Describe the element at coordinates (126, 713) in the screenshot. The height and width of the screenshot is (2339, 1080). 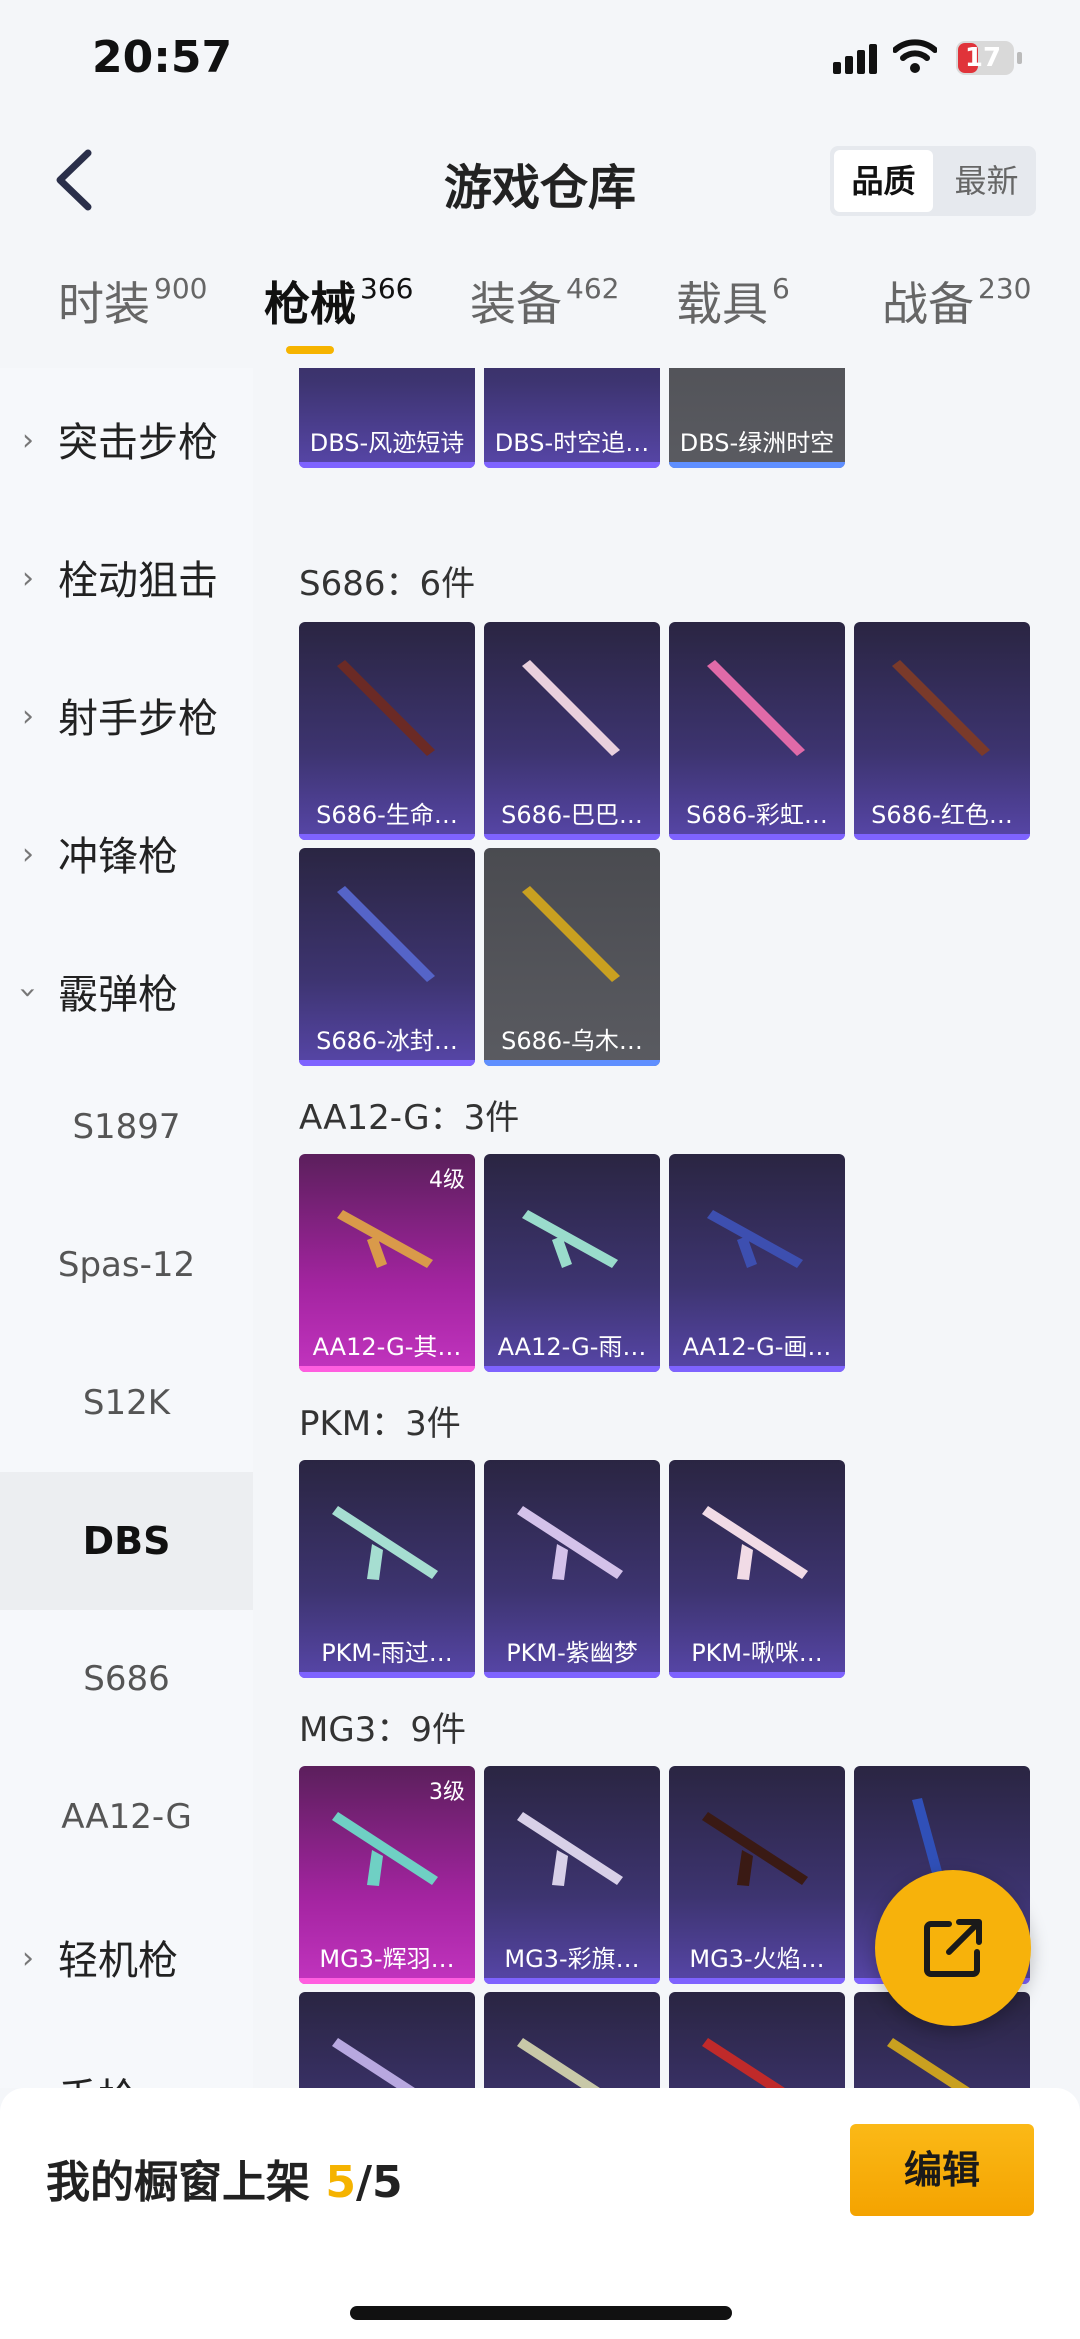
I see `sidebar-item-marksman: › 射手步枪` at that location.